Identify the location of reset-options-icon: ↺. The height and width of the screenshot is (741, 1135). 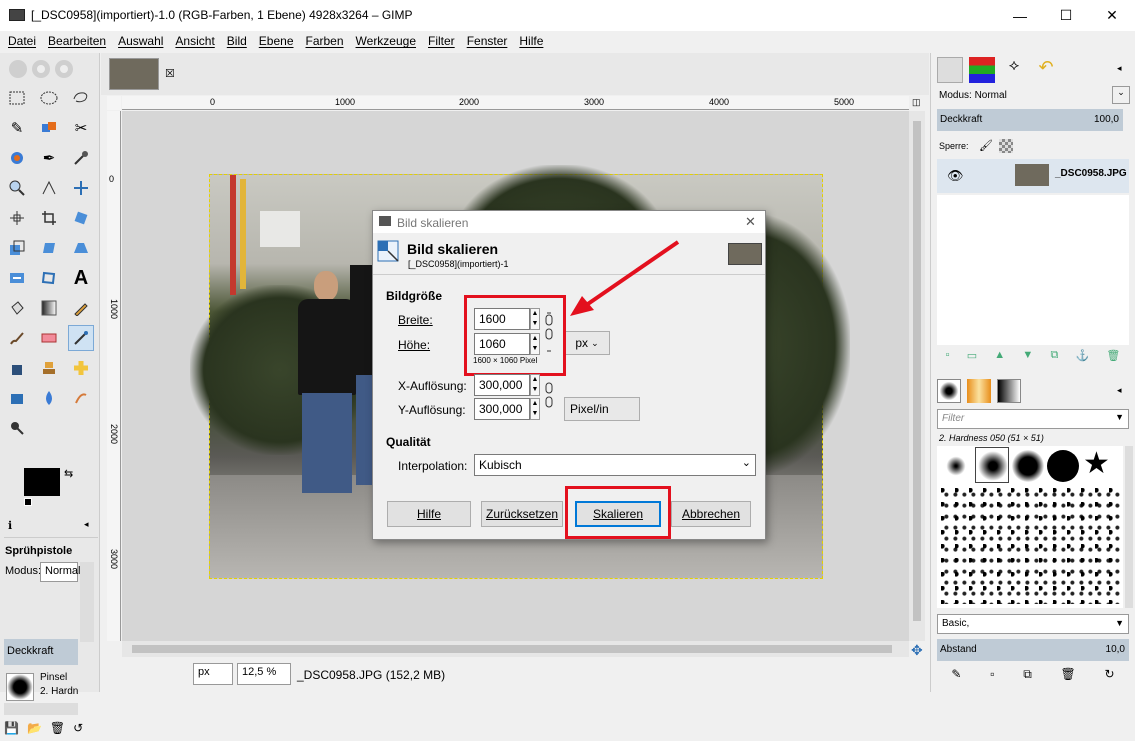
(78, 731).